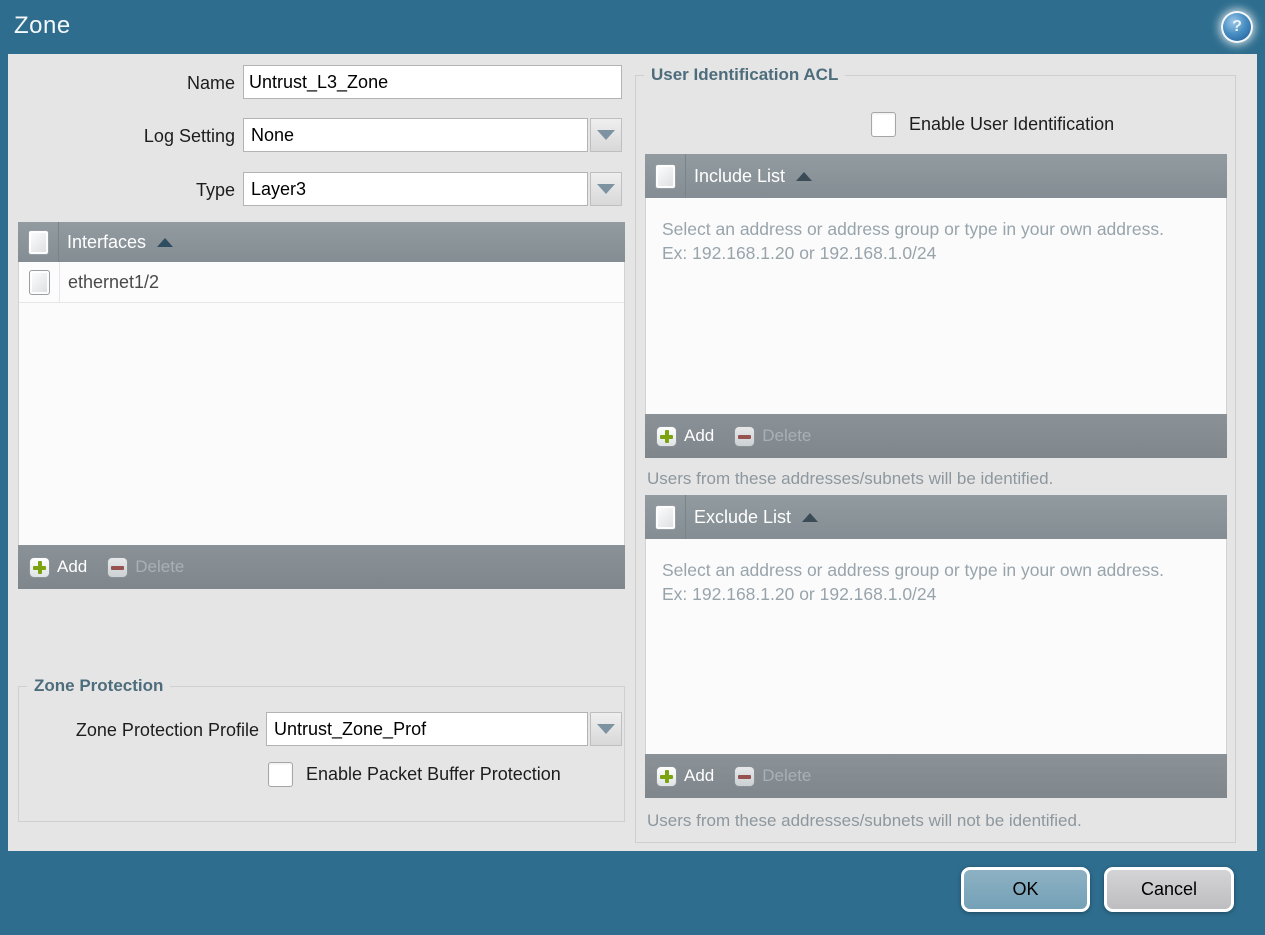  I want to click on exclude-column-label: Exclude List, so click(743, 516).